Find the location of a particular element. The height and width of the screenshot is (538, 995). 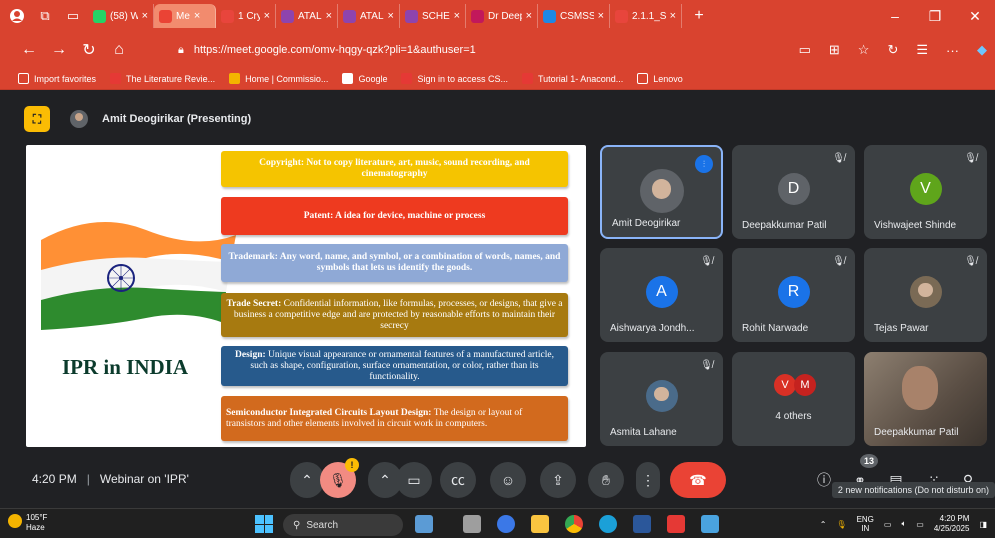

participant-tile: VM 4 others is located at coordinates (793, 399).